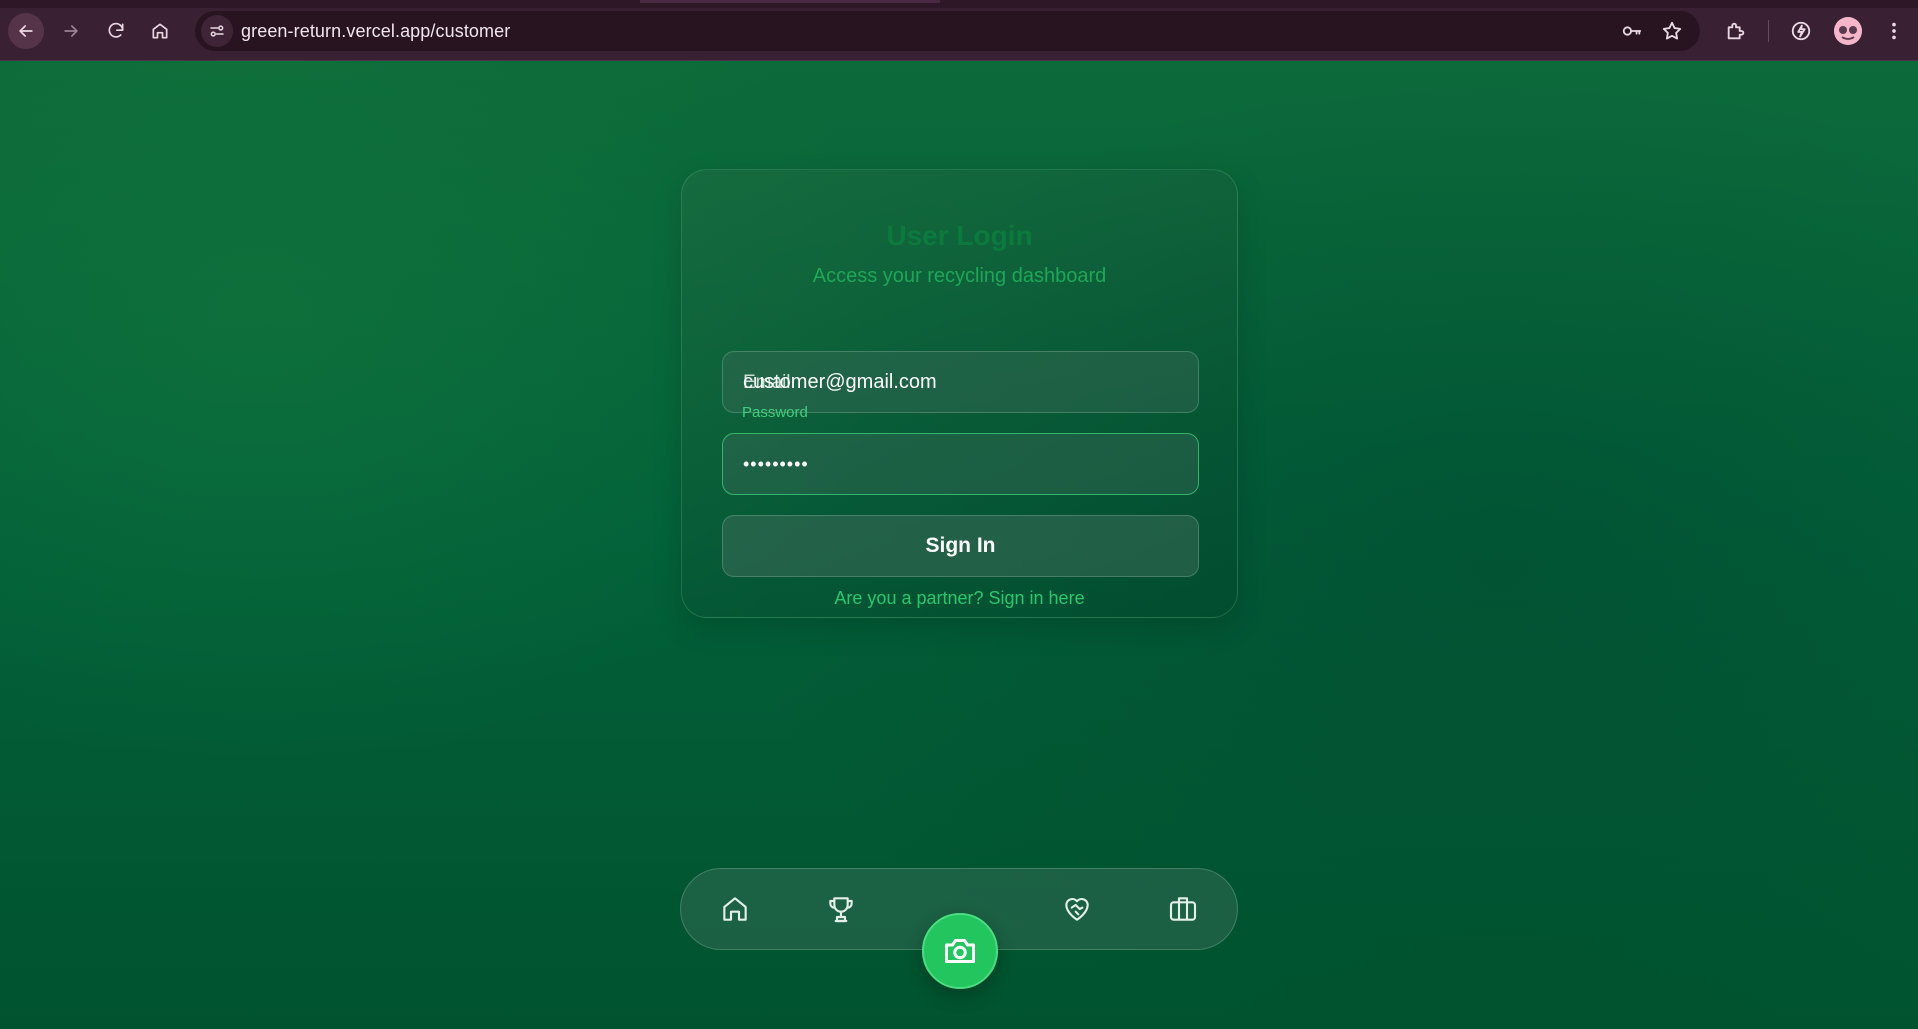 The width and height of the screenshot is (1918, 1029). Describe the element at coordinates (790, 1) in the screenshot. I see `active-tab` at that location.